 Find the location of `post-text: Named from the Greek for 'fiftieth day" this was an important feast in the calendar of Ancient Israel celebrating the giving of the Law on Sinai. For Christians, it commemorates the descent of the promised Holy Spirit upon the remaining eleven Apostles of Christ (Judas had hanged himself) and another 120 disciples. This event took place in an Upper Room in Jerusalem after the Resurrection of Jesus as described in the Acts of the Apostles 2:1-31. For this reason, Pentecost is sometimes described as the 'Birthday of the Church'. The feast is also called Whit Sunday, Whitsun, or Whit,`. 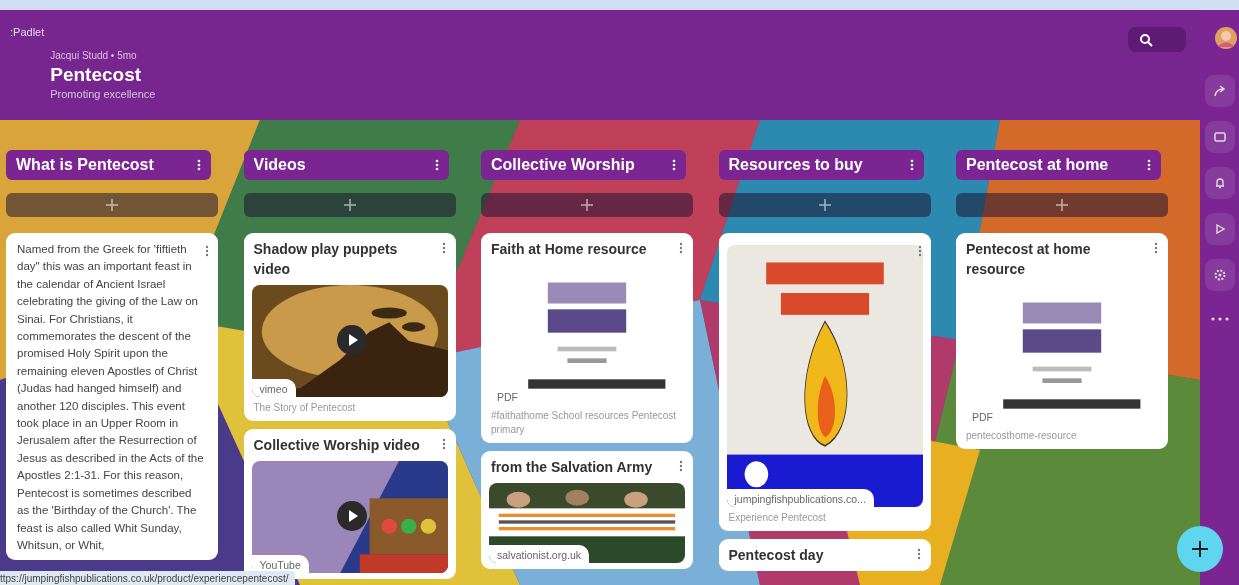

post-text: Named from the Greek for 'fiftieth day" this was an important feast in the calendar of Ancient Israel celebrating the giving of the Law on Sinai. For Christians, it commemorates the descent of the promised Holy Spirit upon the remaining eleven Apostles of Christ (Judas had hanged himself) and another 120 disciples. This event took place in an Upper Room in Jerusalem after the Resurrection of Jesus as described in the Acts of the Apostles 2:1-31. For this reason, Pentecost is sometimes described as the 'Birthday of the Church'. The feast is also called Whit Sunday, Whitsun, or Whit, is located at coordinates (111, 397).